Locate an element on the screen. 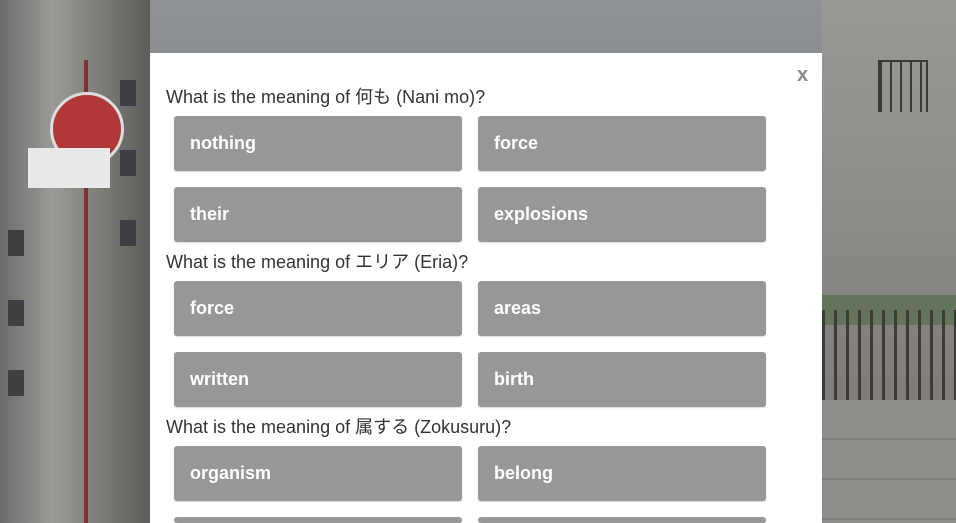 This screenshot has height=523, width=956. answer-option: nothing is located at coordinates (318, 143).